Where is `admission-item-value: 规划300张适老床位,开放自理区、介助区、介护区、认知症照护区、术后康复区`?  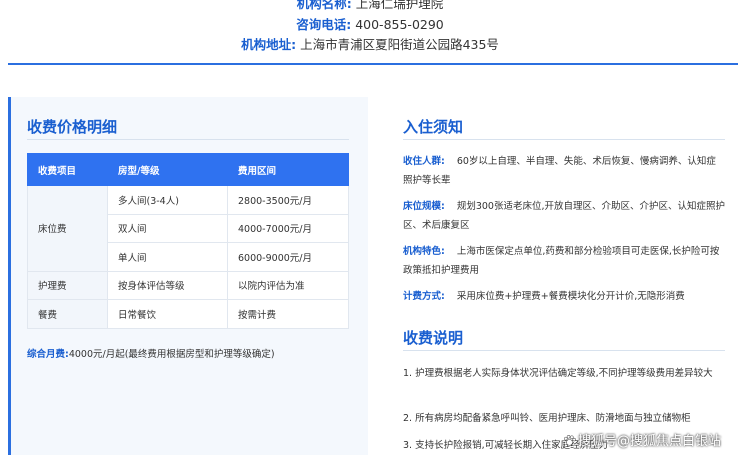
admission-item-value: 规划300张适老床位,开放自理区、介助区、介护区、认知症照护区、术后康复区 is located at coordinates (564, 216).